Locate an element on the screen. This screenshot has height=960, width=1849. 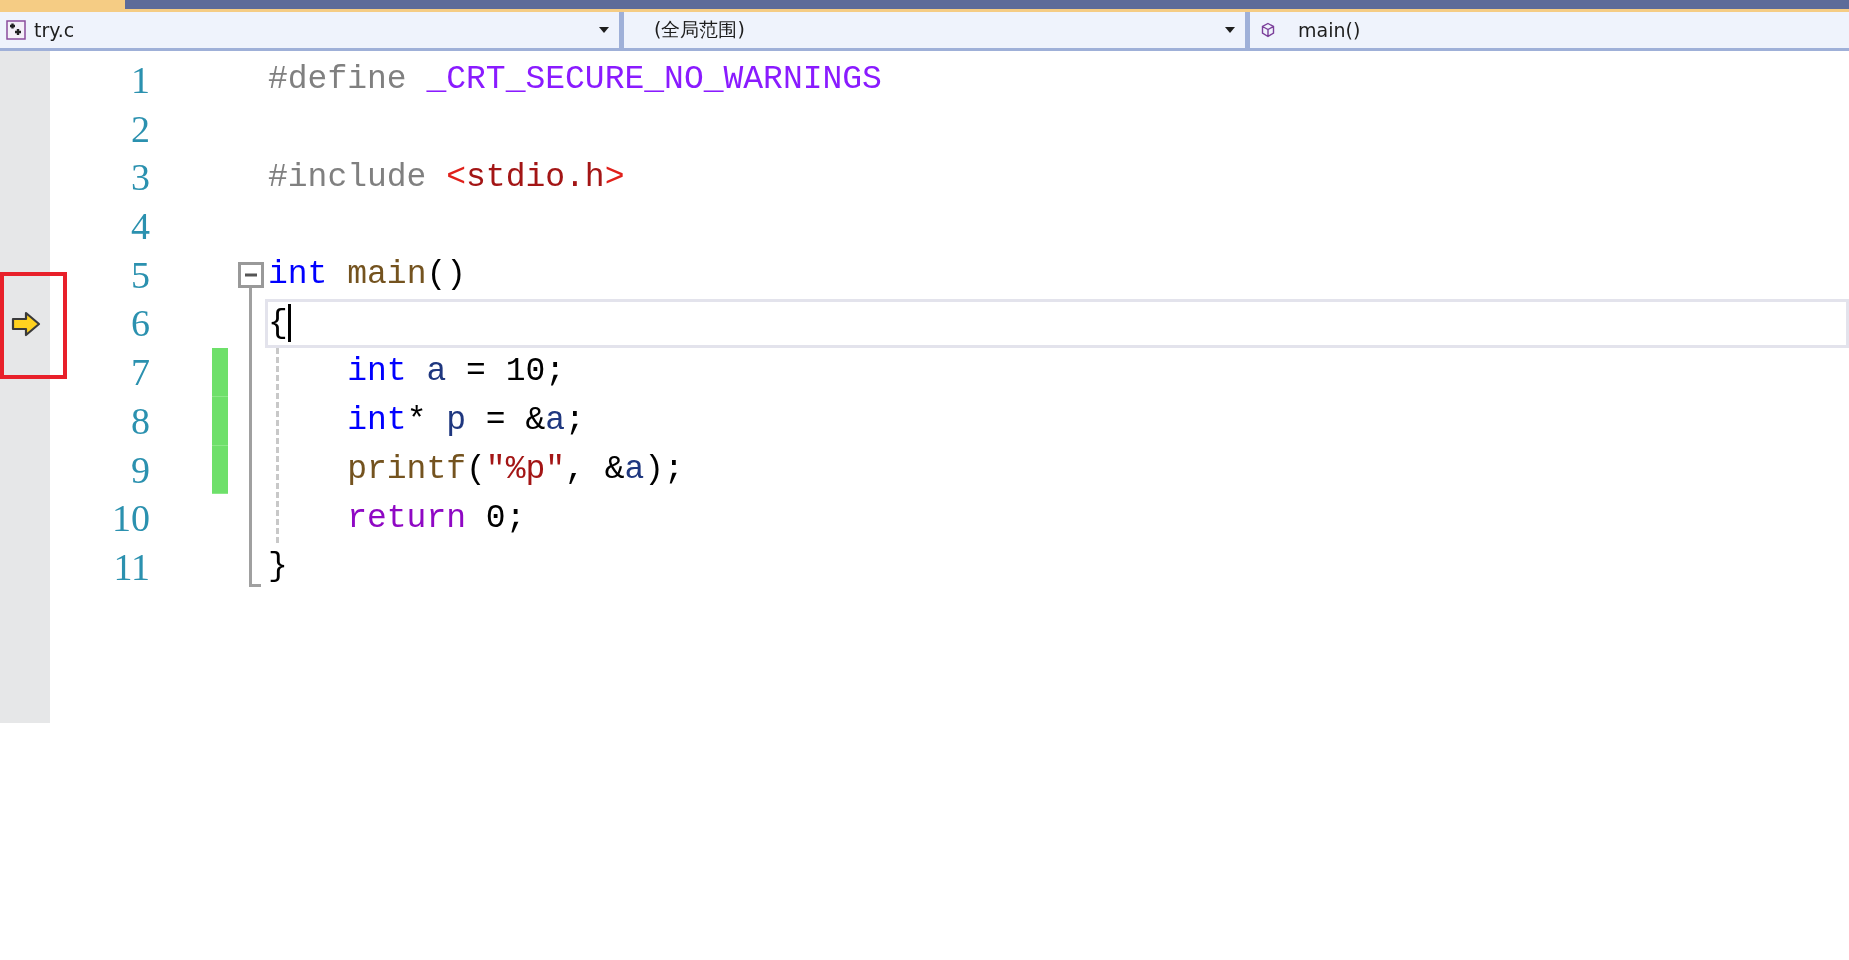
line-number: 2 is located at coordinates (140, 129).